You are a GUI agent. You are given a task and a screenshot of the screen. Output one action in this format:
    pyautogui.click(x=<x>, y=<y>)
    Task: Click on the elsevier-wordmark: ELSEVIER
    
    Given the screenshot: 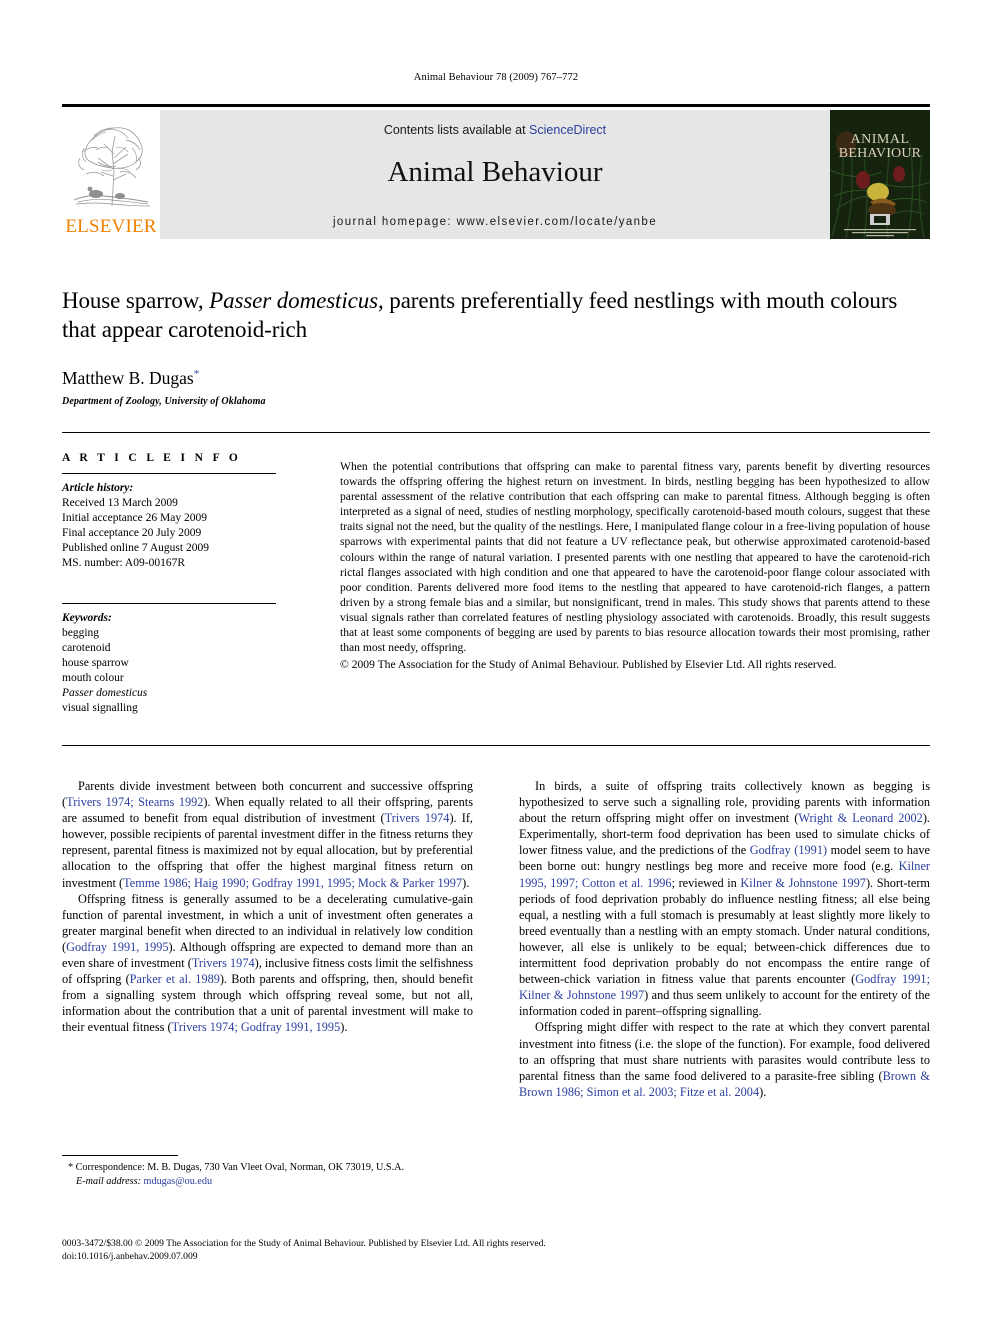 What is the action you would take?
    pyautogui.click(x=111, y=226)
    